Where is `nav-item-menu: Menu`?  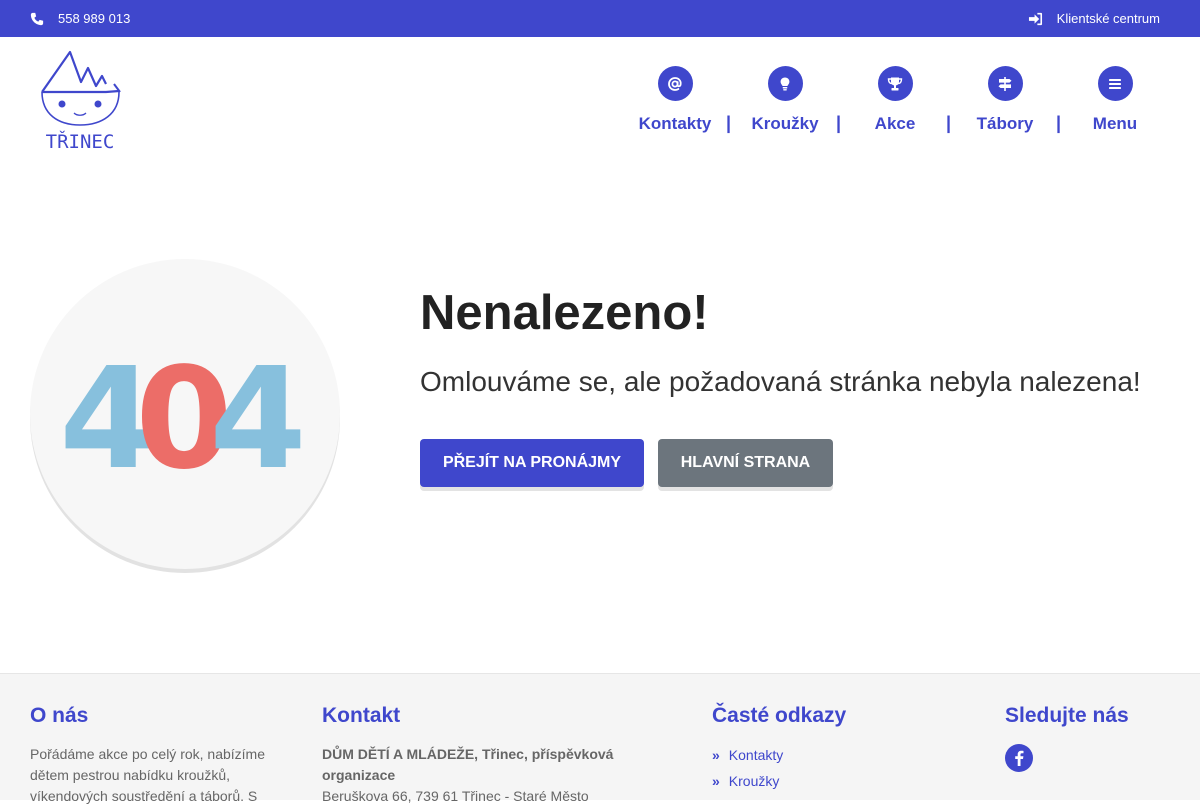 nav-item-menu: Menu is located at coordinates (1115, 100).